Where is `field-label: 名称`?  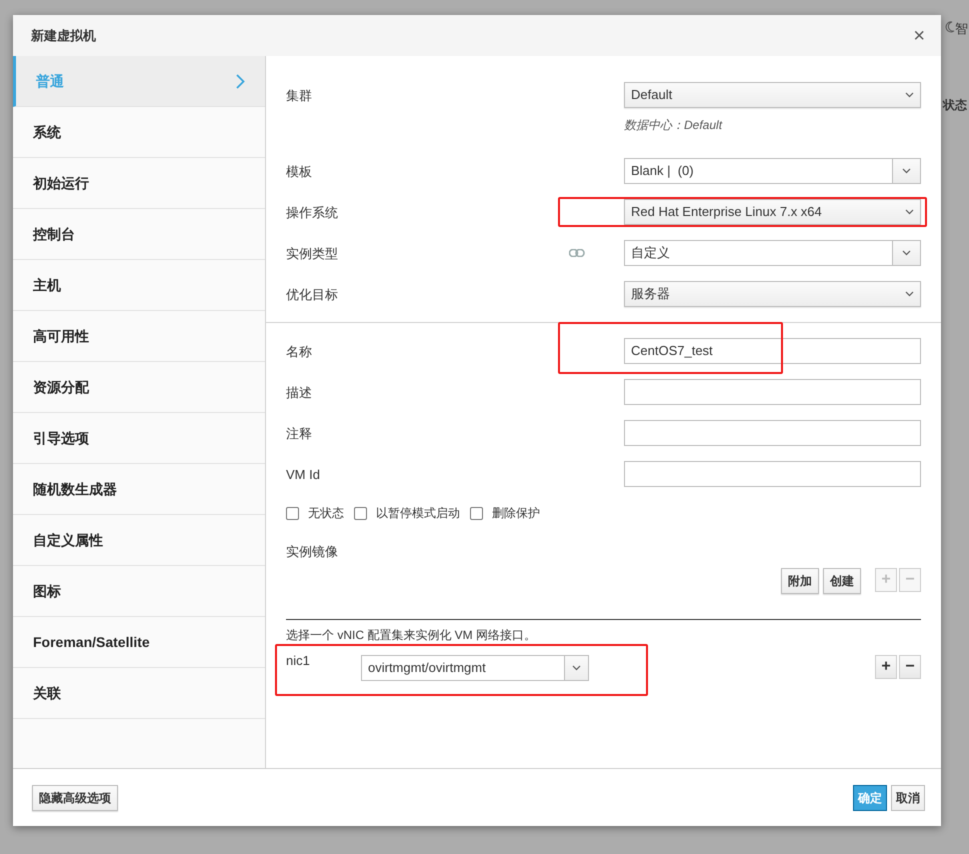
field-label: 名称 is located at coordinates (299, 352).